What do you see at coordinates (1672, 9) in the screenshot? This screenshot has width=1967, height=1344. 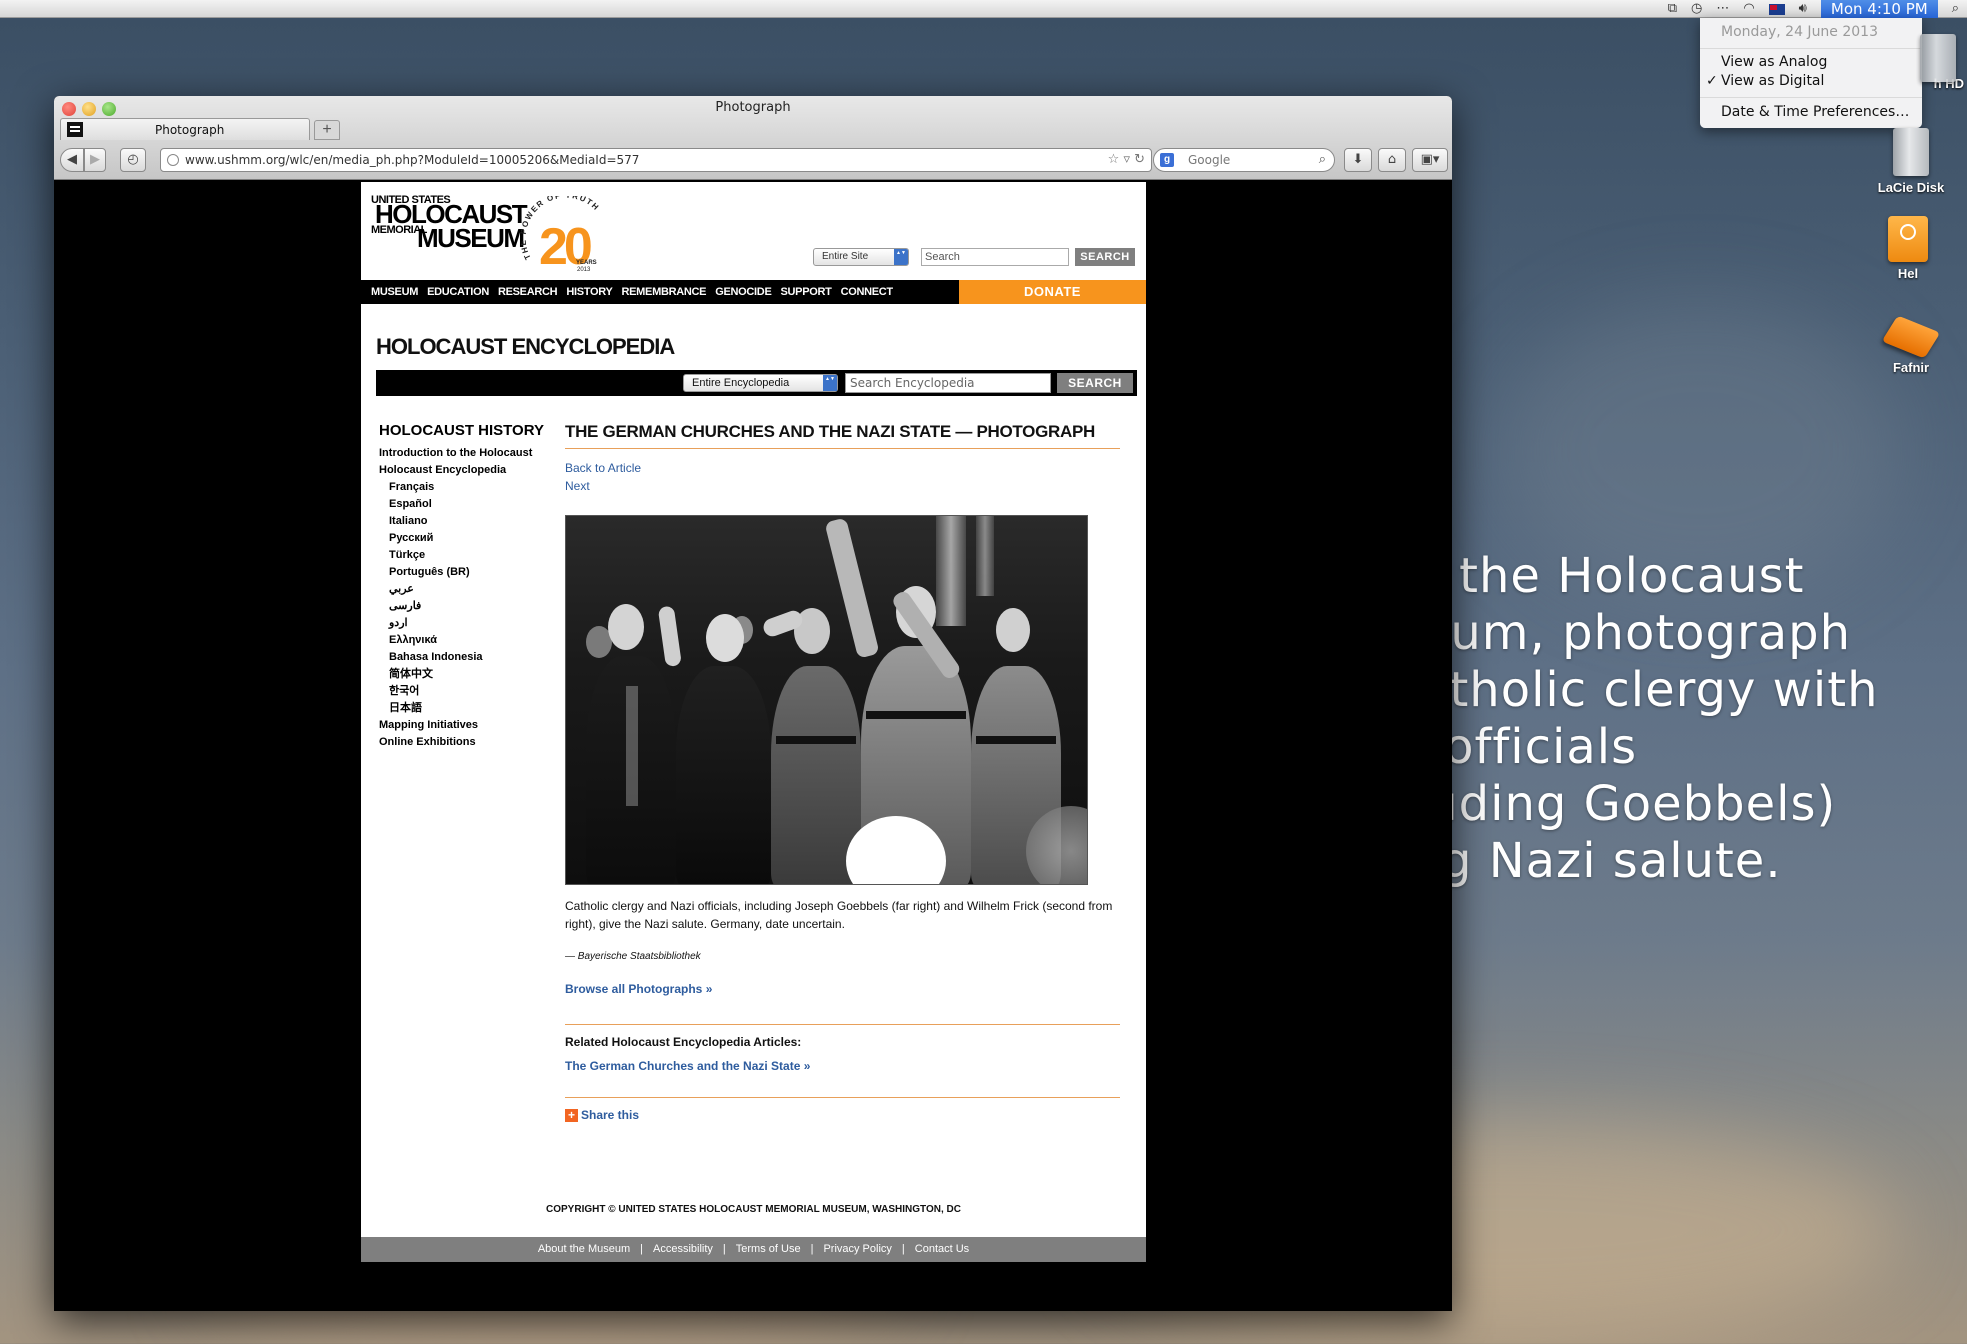 I see `screen-sharing-icon: ⧉` at bounding box center [1672, 9].